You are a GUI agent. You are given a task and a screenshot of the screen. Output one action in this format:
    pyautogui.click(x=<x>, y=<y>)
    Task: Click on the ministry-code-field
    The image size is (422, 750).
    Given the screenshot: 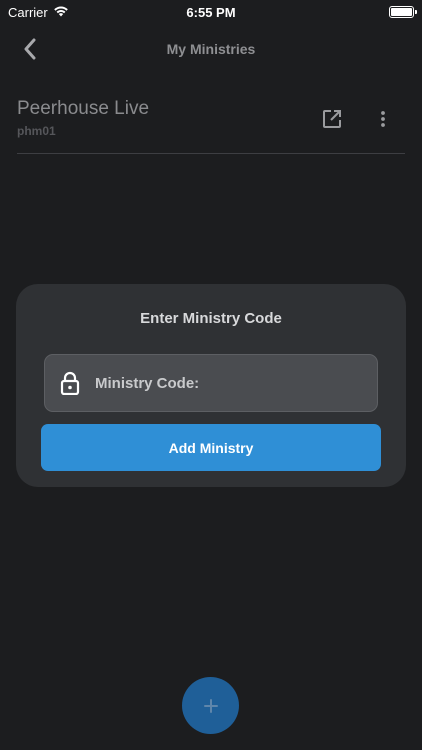 What is the action you would take?
    pyautogui.click(x=211, y=383)
    